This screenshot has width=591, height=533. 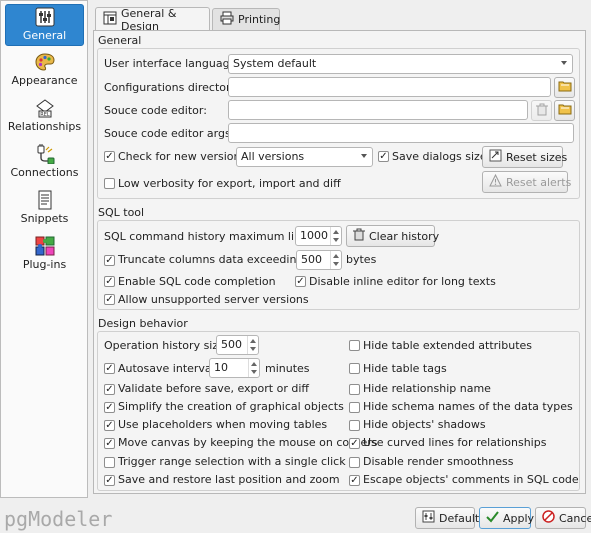 I want to click on sidebar-item-snippets: Snippets, so click(x=44, y=209).